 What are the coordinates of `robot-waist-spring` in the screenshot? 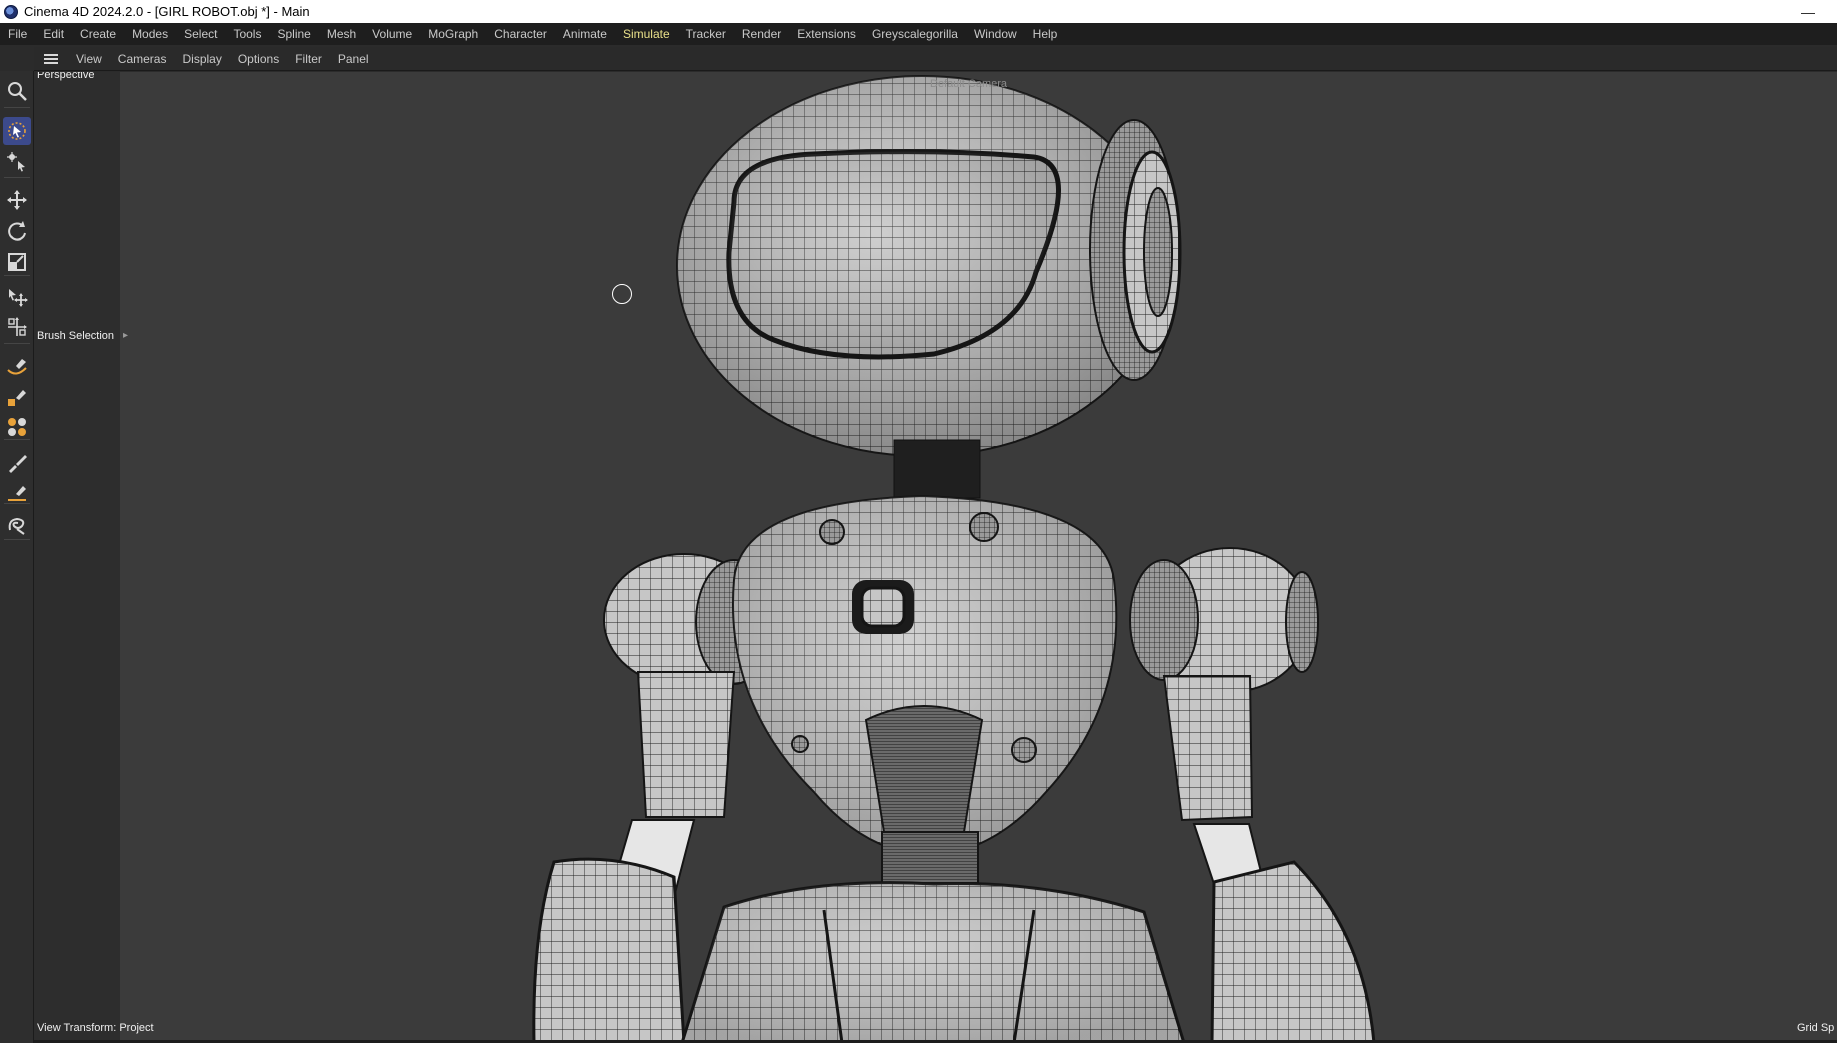 It's located at (924, 776).